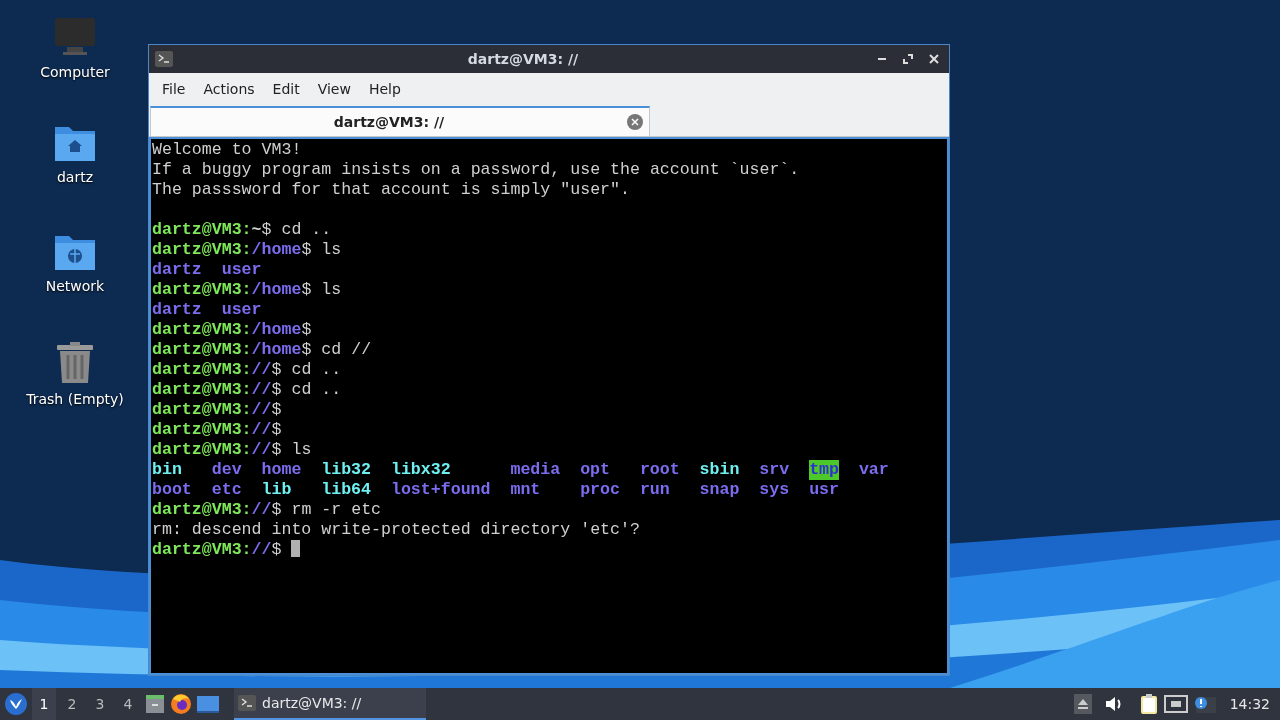 The height and width of the screenshot is (720, 1280). What do you see at coordinates (595, 470) in the screenshot?
I see `file-name: opt` at bounding box center [595, 470].